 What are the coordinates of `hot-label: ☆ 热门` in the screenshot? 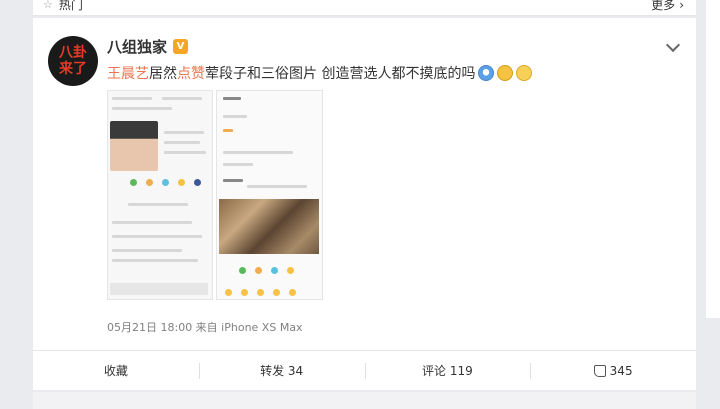 It's located at (63, 6).